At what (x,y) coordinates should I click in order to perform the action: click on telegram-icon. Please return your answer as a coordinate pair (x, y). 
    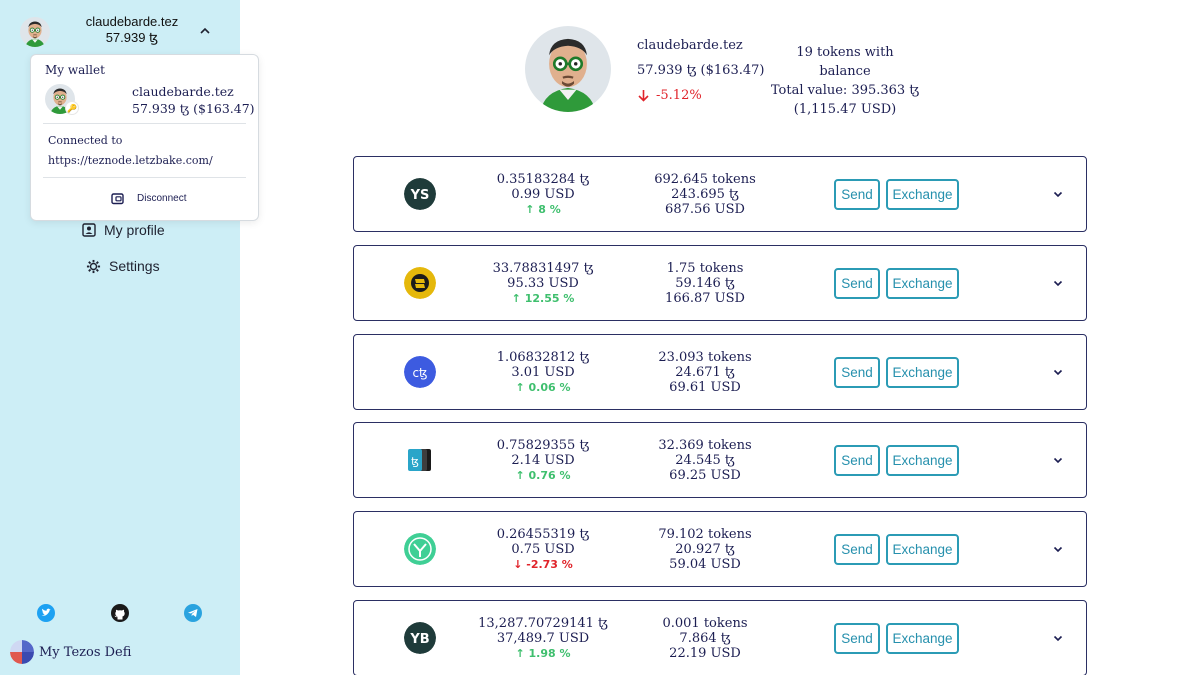
    Looking at the image, I should click on (193, 613).